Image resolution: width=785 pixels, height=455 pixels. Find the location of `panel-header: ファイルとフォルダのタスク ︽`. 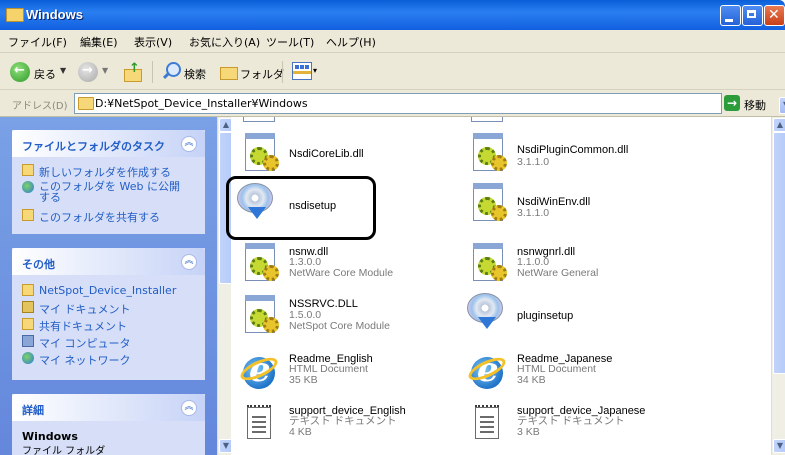

panel-header: ファイルとフォルダのタスク ︽ is located at coordinates (108, 143).